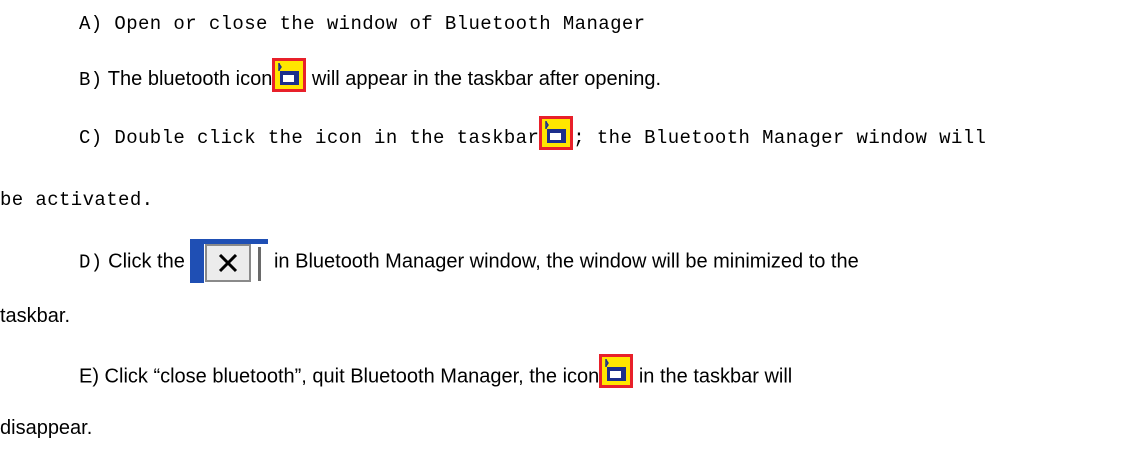 This screenshot has height=450, width=1137. Describe the element at coordinates (46, 428) in the screenshot. I see `item-e-continuation-text: disappear.` at that location.